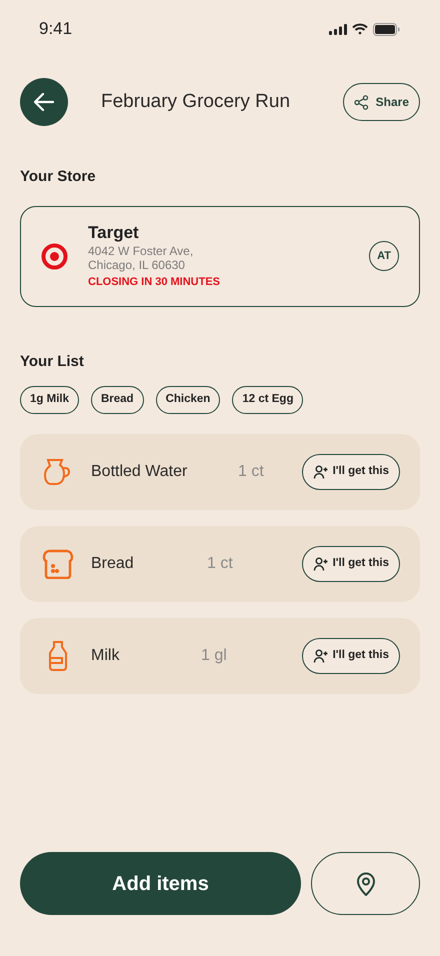  What do you see at coordinates (338, 29) in the screenshot?
I see `signal-icon` at bounding box center [338, 29].